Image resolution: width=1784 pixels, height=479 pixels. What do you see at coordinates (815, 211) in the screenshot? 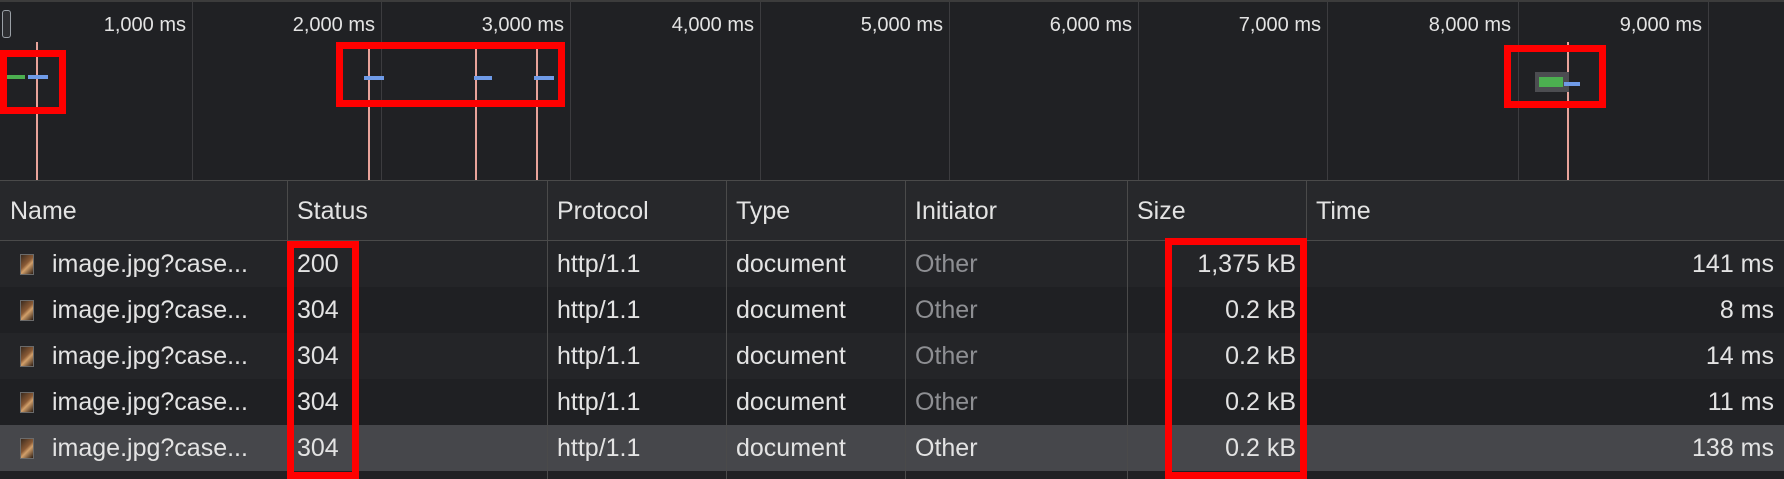
I see `column-header-type: Type` at bounding box center [815, 211].